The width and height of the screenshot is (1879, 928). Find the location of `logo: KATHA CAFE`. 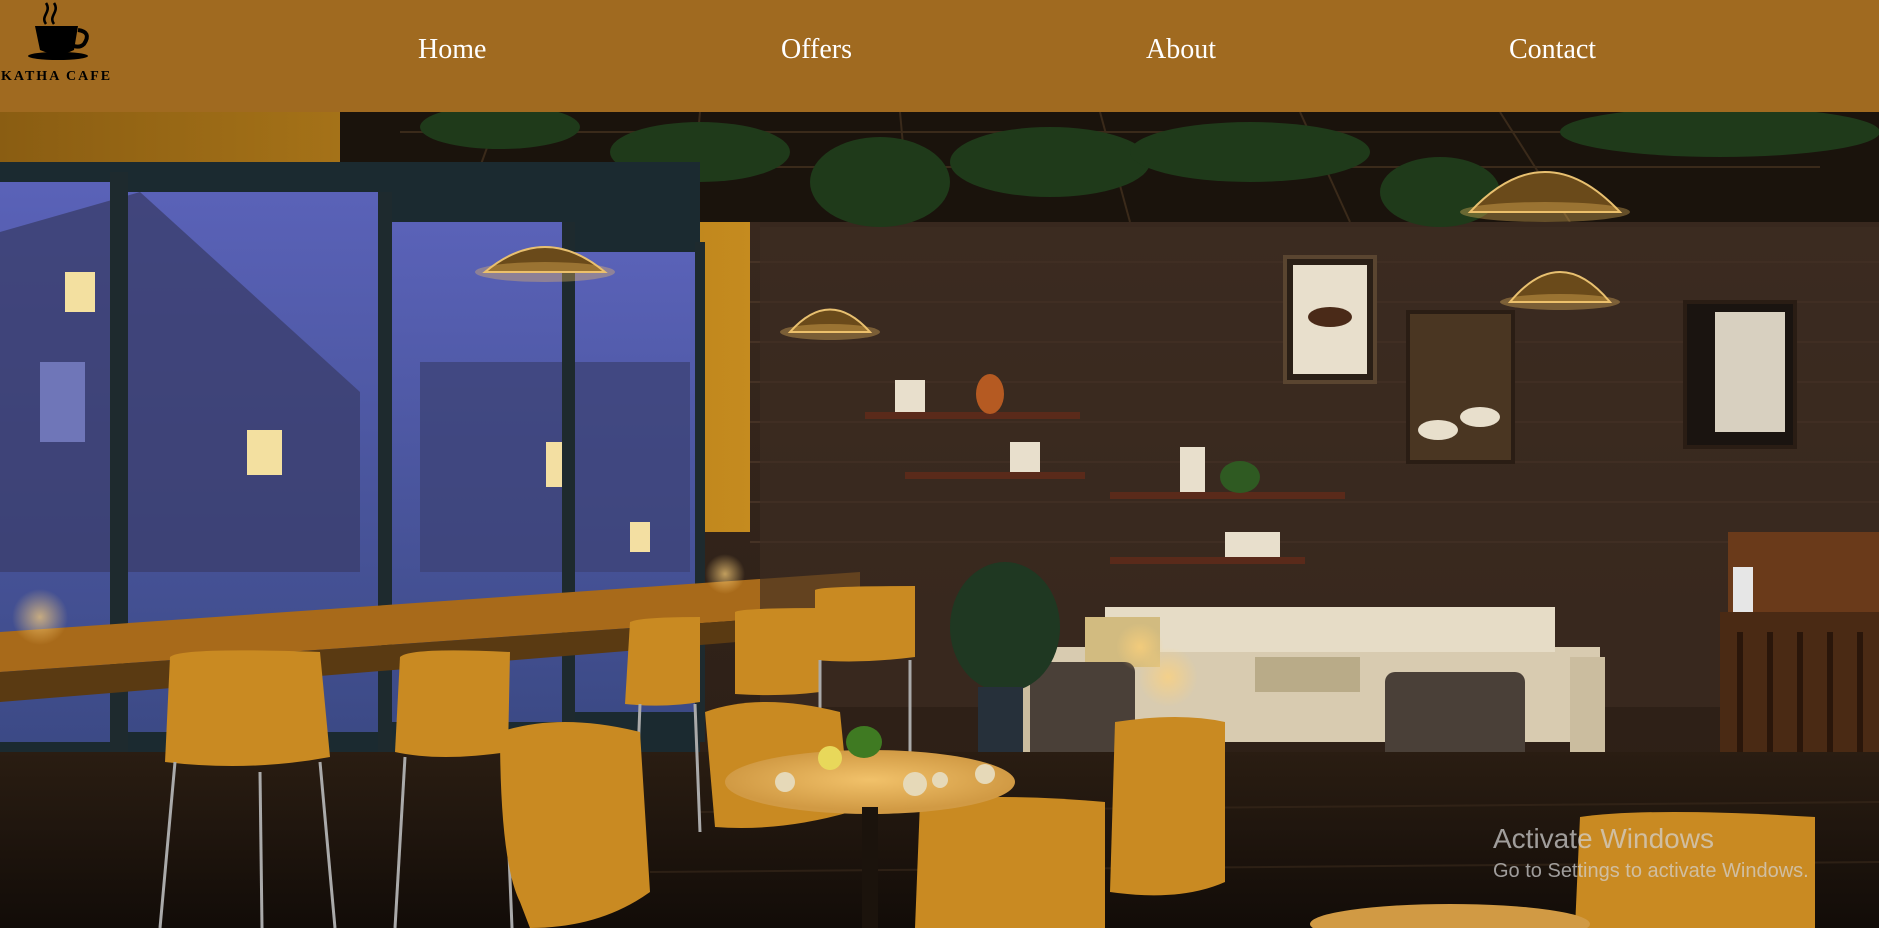

logo: KATHA CAFE is located at coordinates (62, 45).